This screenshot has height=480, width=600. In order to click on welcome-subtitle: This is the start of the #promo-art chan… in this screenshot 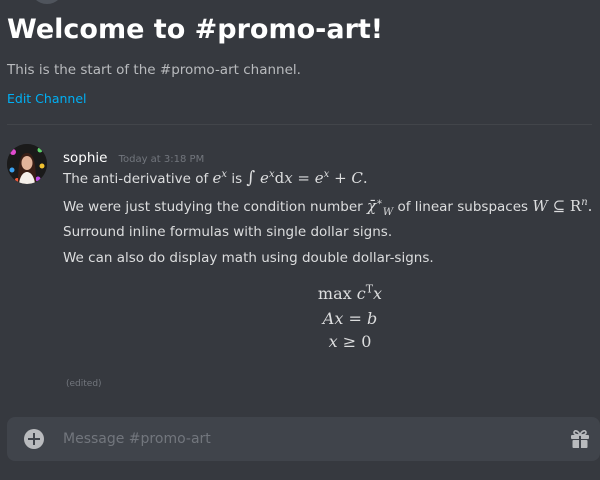, I will do `click(154, 70)`.